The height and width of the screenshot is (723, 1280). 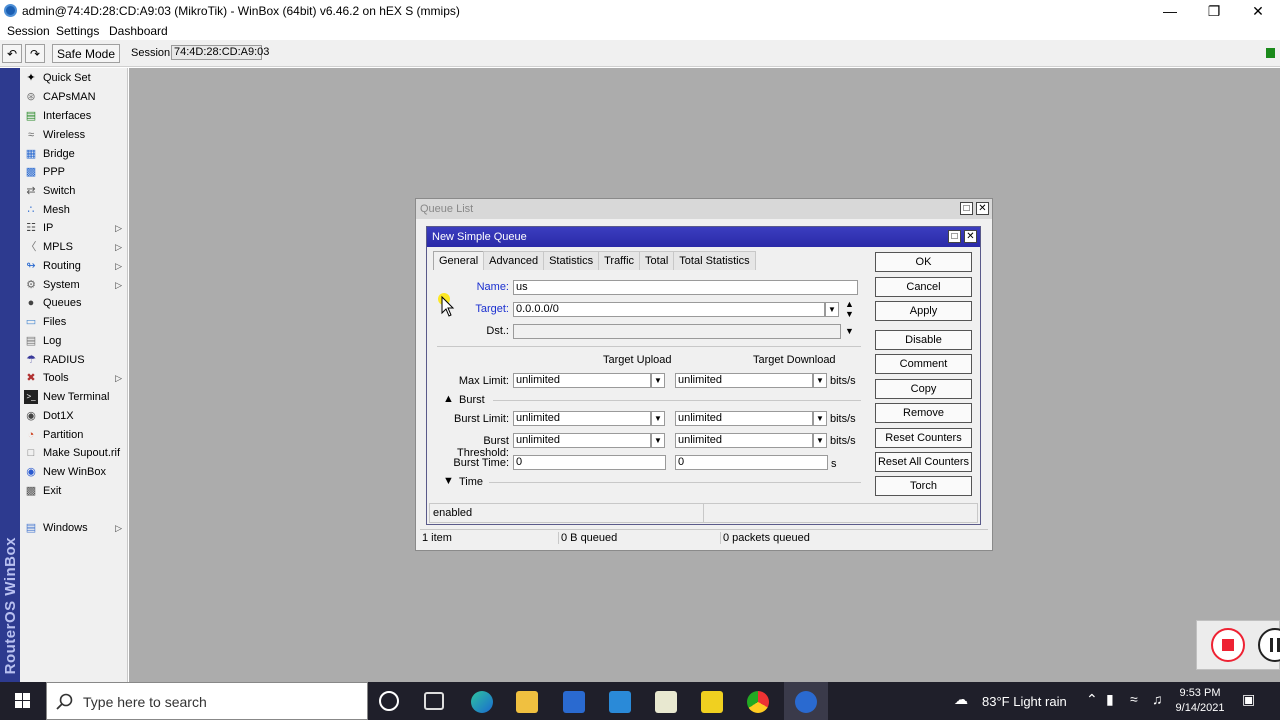 What do you see at coordinates (820, 418) in the screenshot?
I see `burst-limit-download-dropdown: ▼` at bounding box center [820, 418].